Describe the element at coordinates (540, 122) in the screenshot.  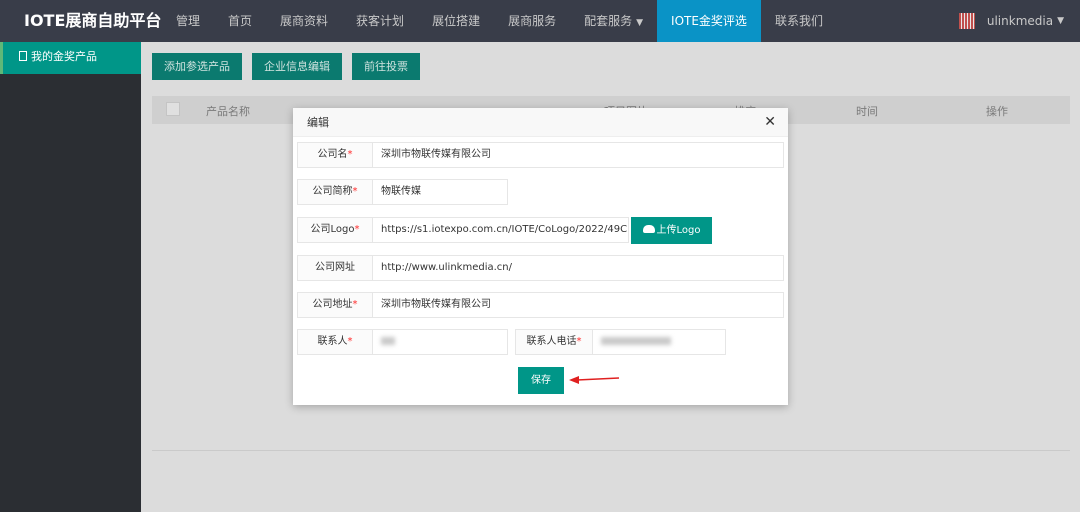
I see `modal-header: 编辑 ✕` at that location.